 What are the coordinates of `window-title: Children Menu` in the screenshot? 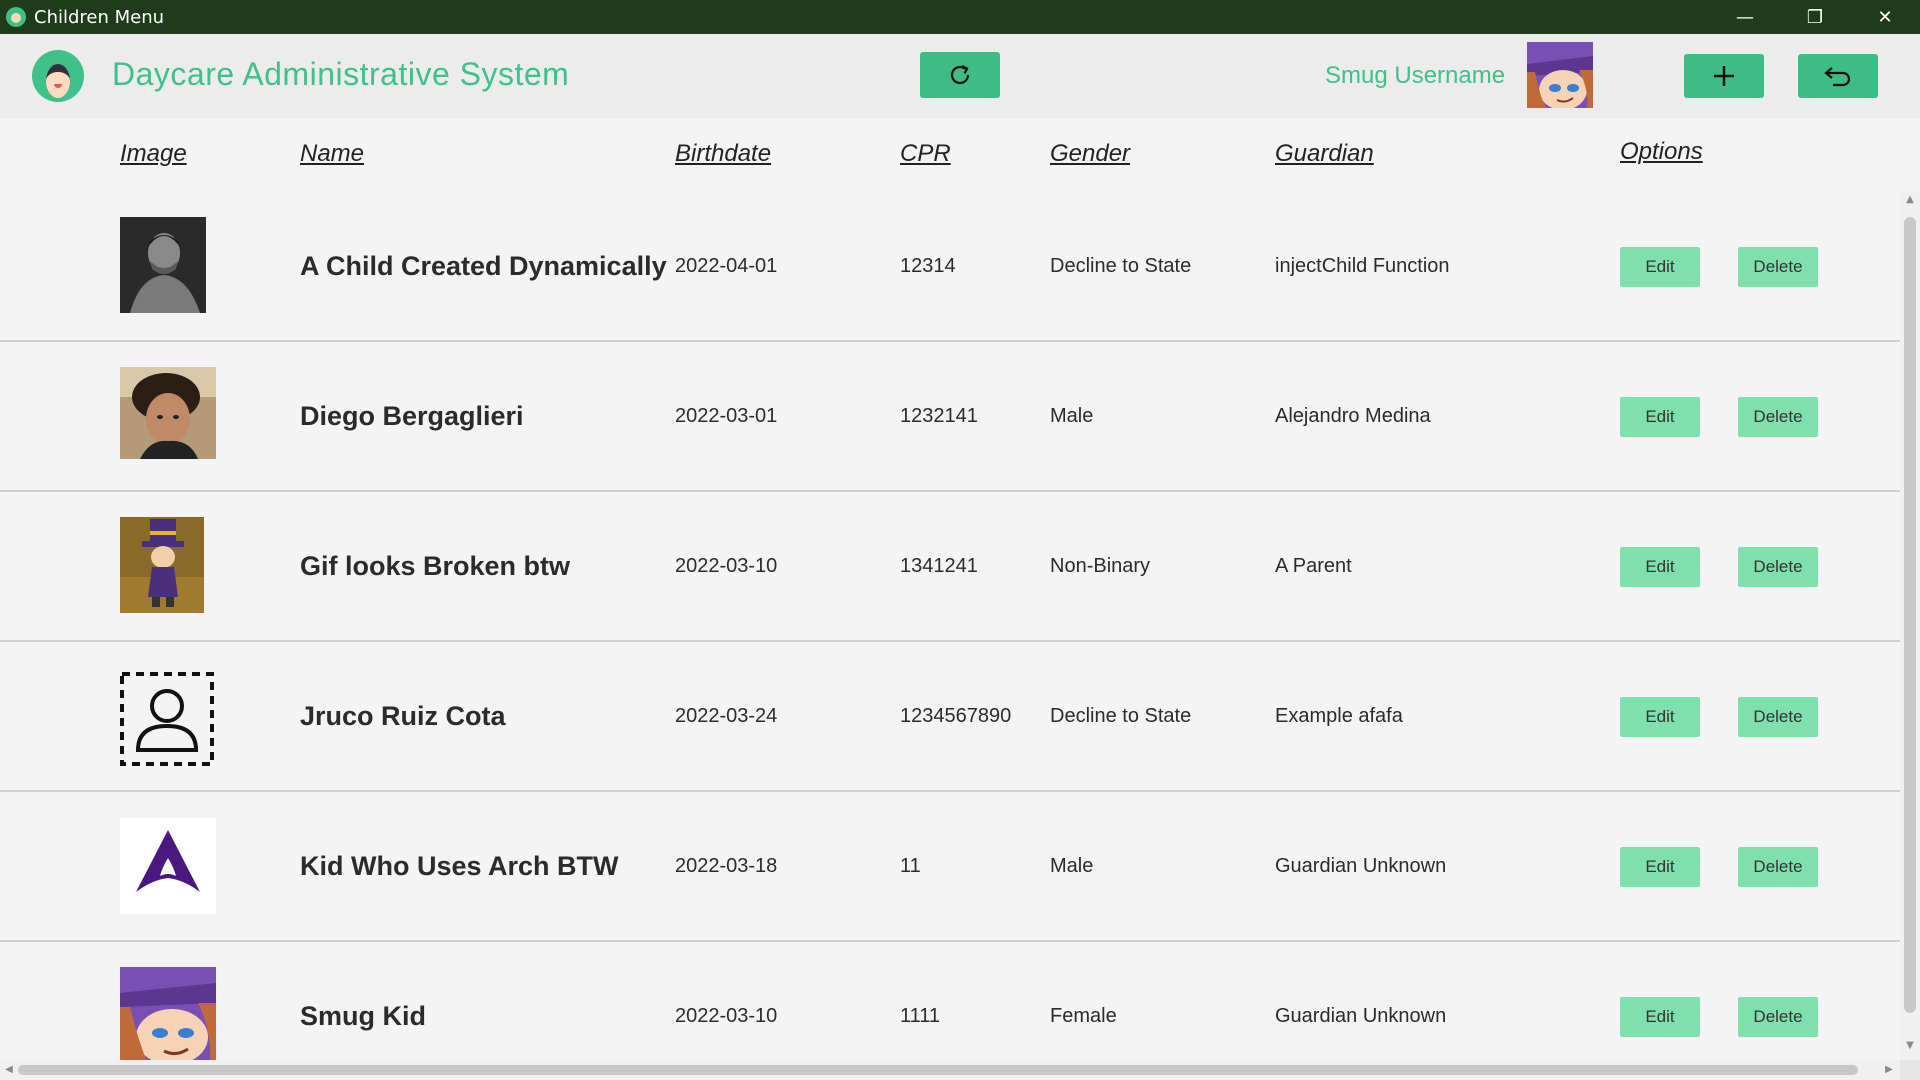 It's located at (99, 17).